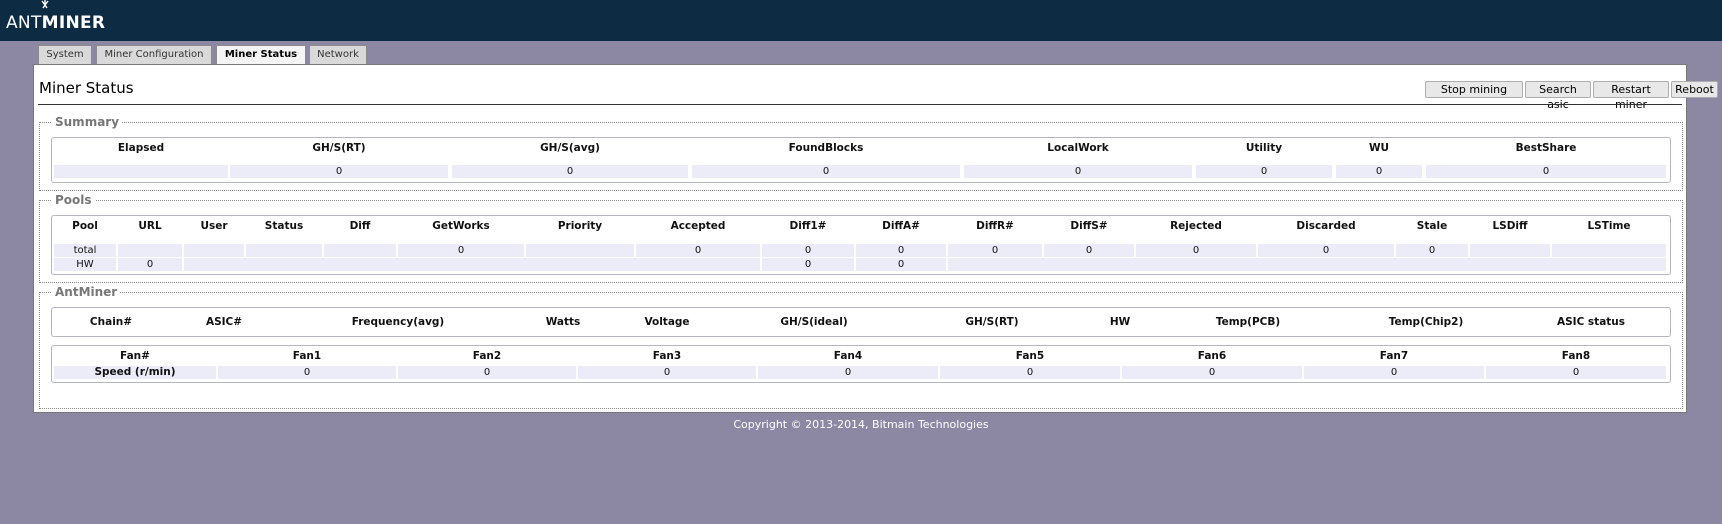 This screenshot has width=1722, height=524. Describe the element at coordinates (1264, 148) in the screenshot. I see `summary-header-cell: Utility` at that location.